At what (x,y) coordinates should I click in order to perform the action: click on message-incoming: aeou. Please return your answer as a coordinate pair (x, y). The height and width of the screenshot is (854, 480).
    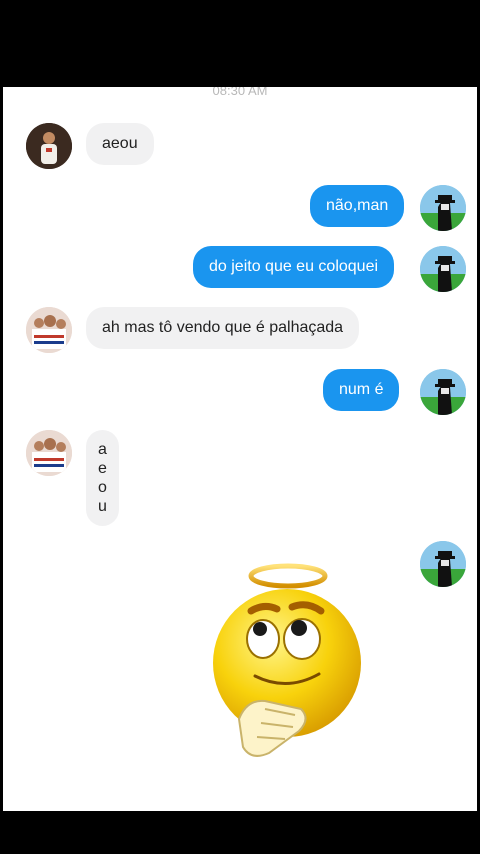
    Looking at the image, I should click on (120, 144).